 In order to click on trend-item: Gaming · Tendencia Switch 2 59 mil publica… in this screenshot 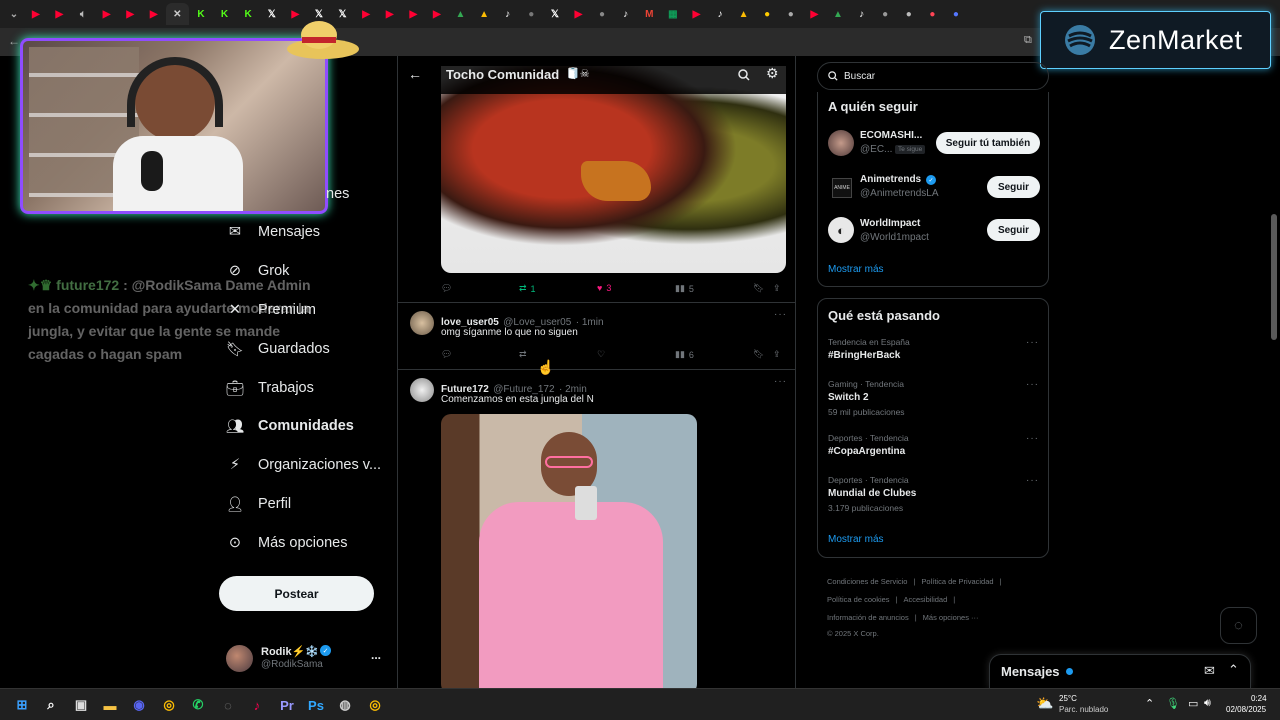, I will do `click(934, 399)`.